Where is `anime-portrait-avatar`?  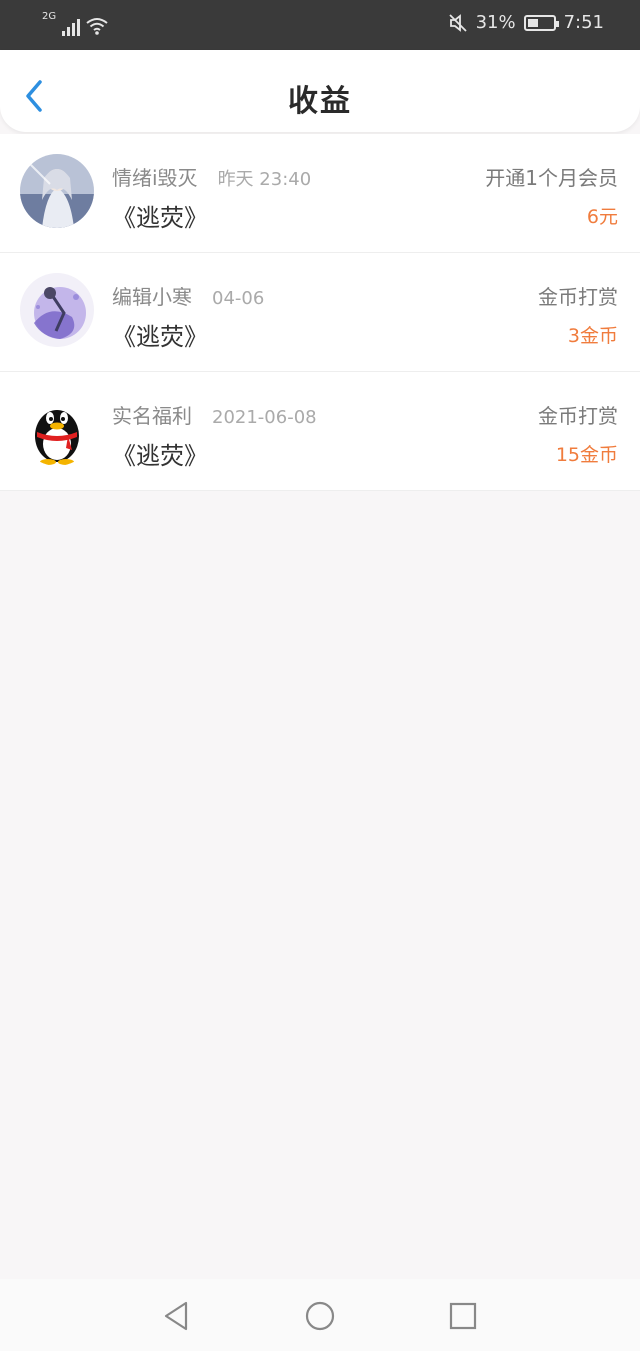 anime-portrait-avatar is located at coordinates (57, 191).